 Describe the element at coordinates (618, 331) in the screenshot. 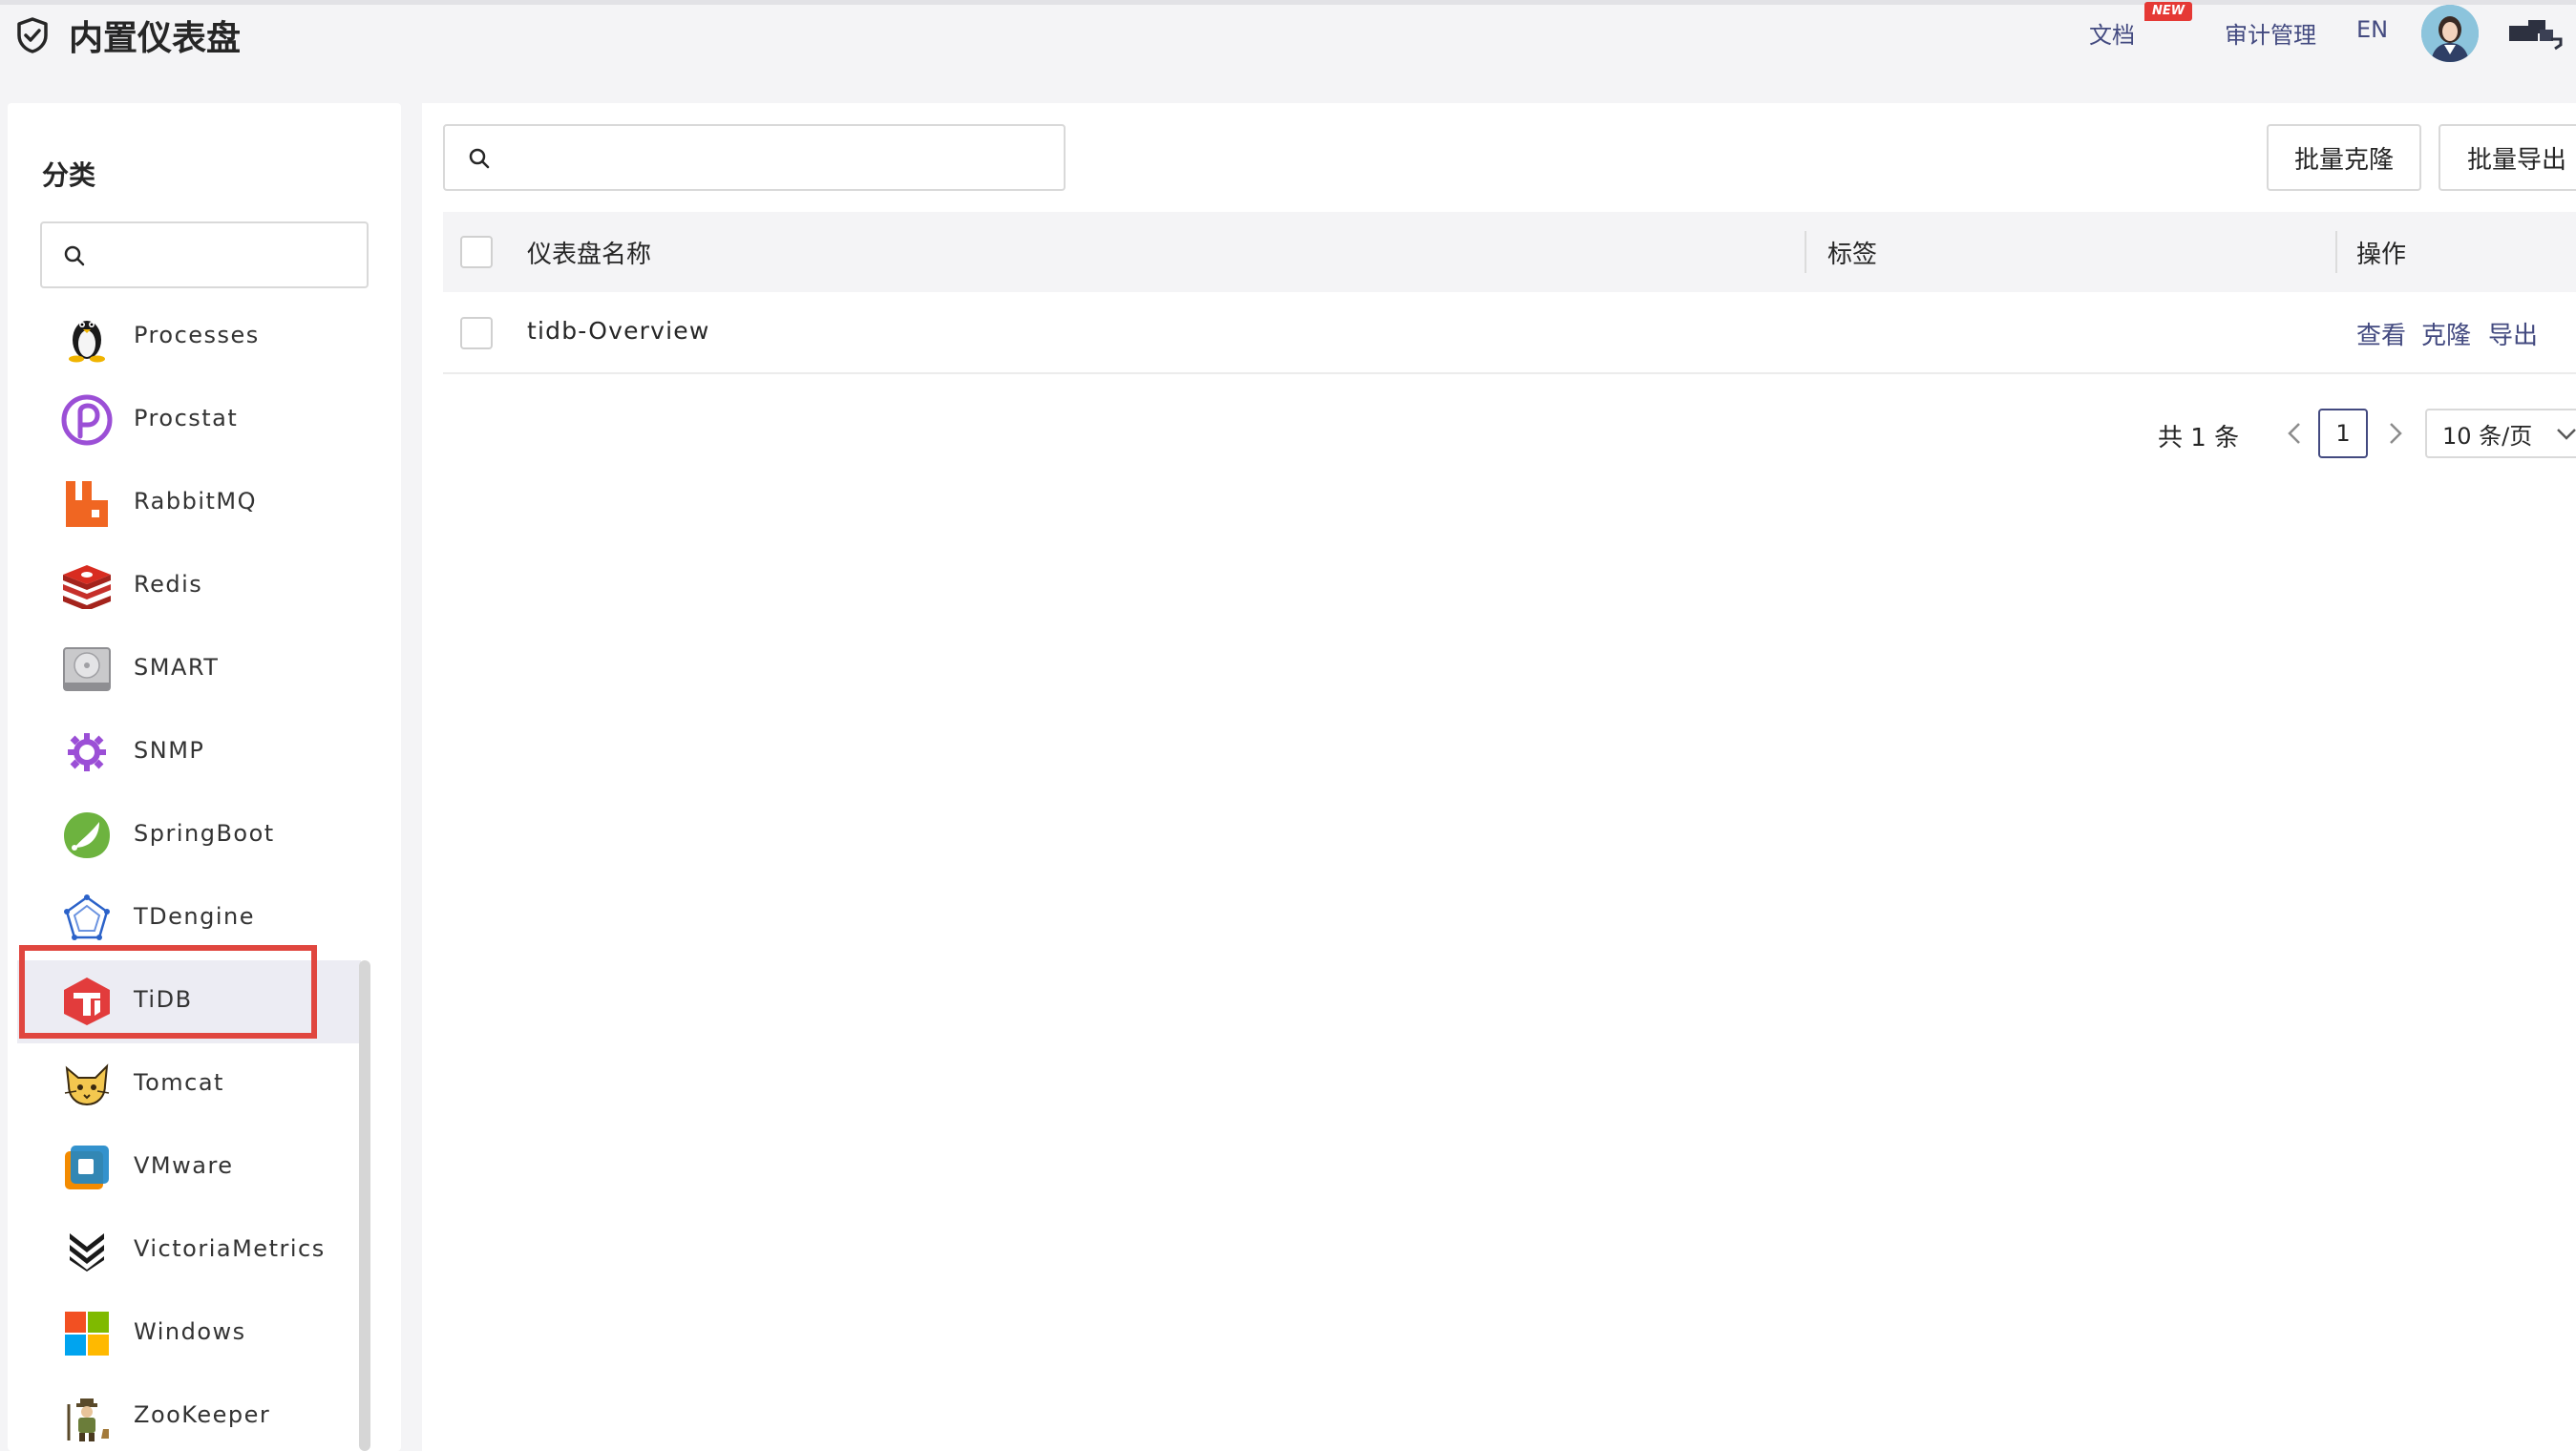

I see `dashboard-name: tidb-Overview` at that location.